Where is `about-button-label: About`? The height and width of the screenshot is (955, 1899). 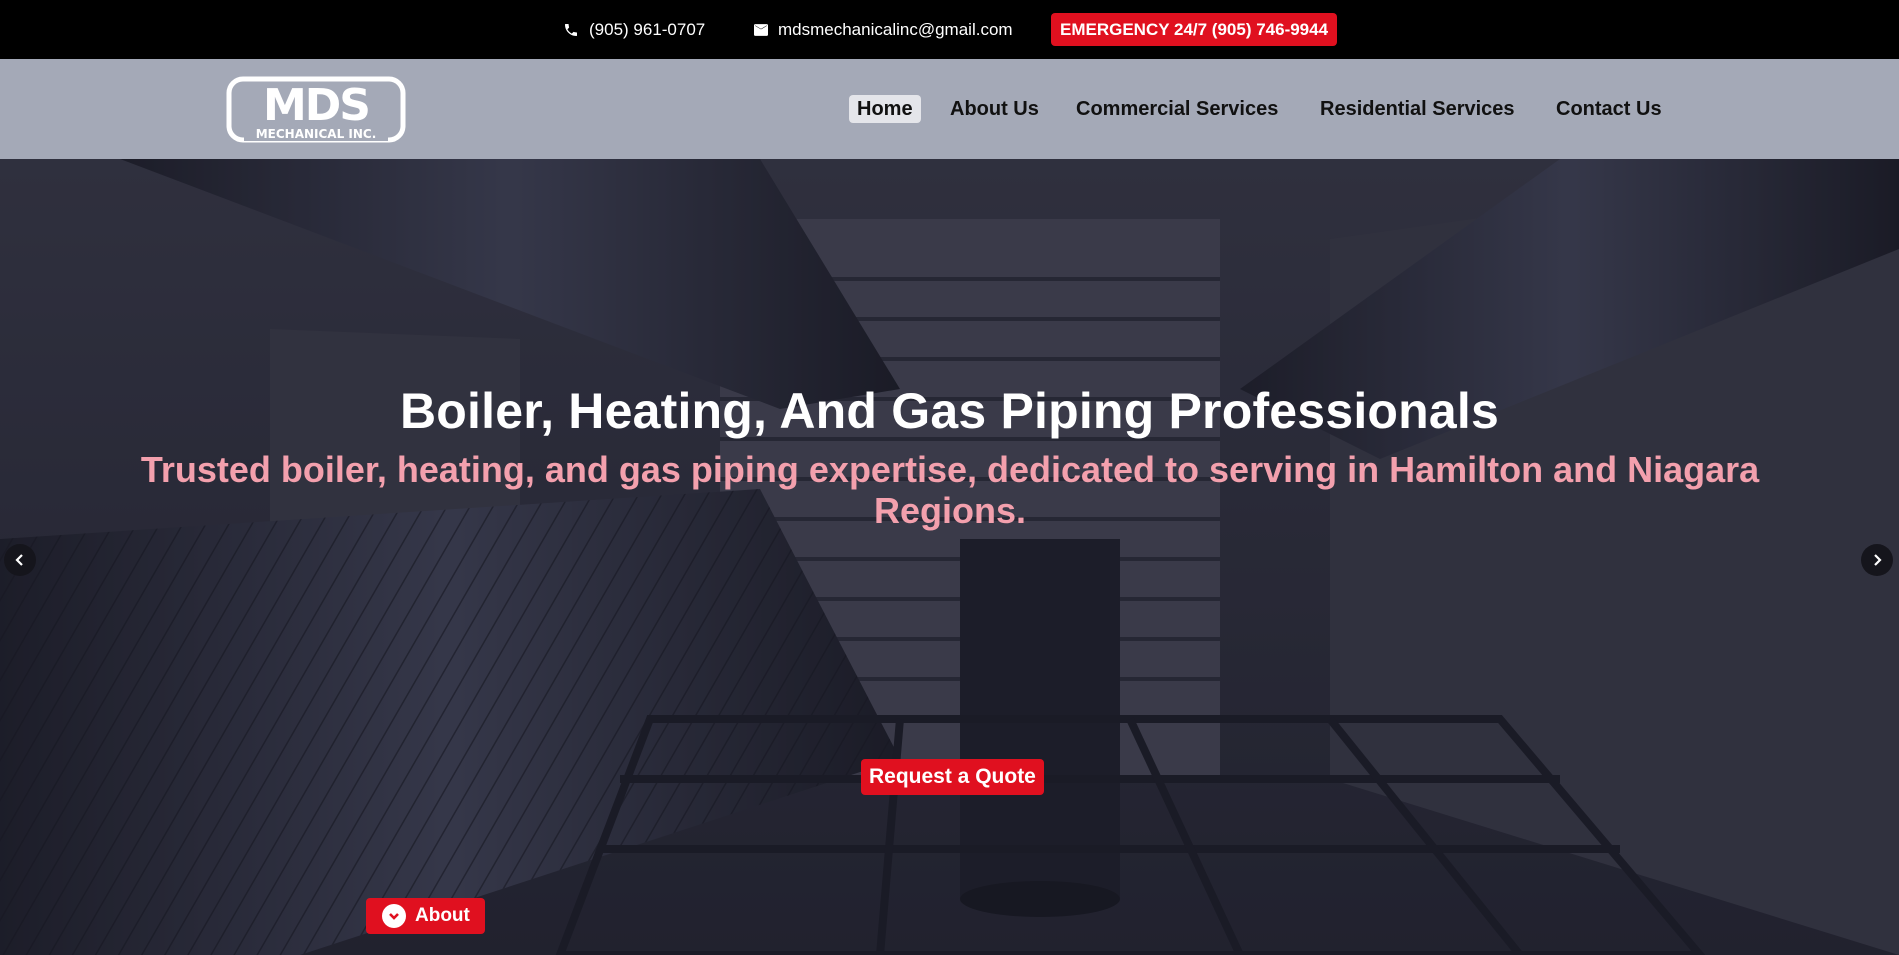 about-button-label: About is located at coordinates (442, 915).